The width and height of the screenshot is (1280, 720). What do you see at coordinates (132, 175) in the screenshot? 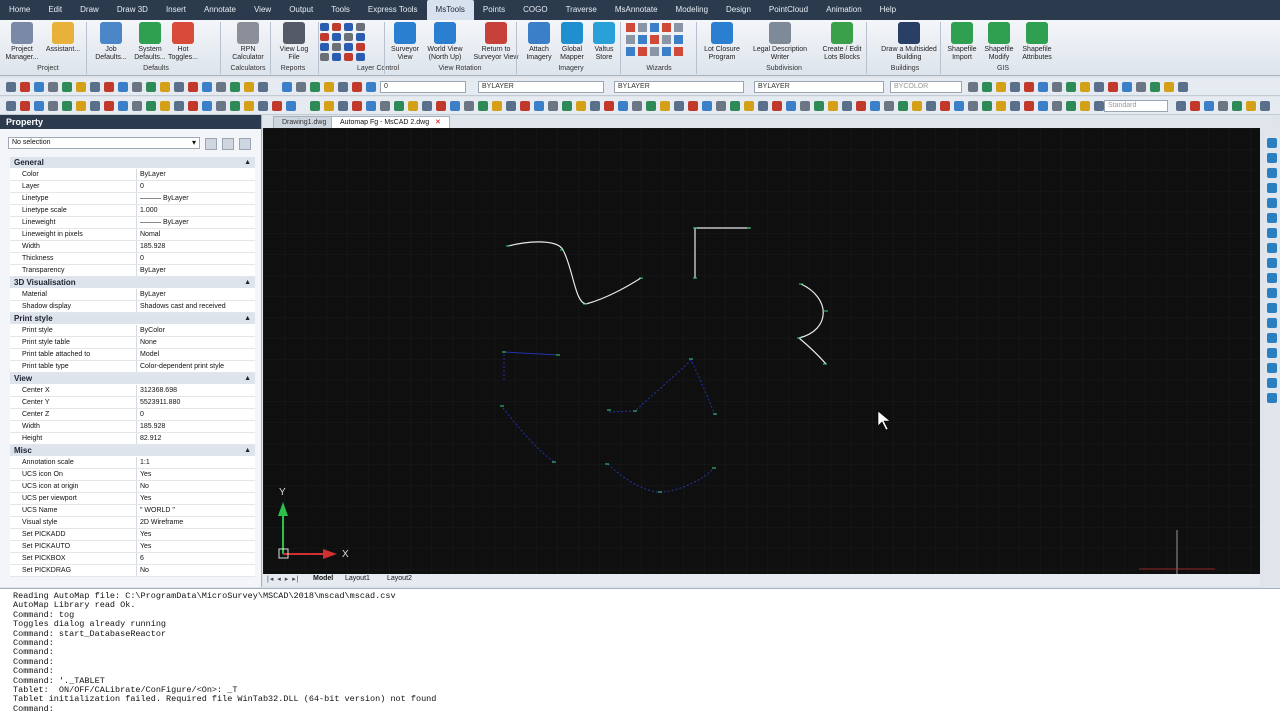
I see `property-row: Color ByLayer` at bounding box center [132, 175].